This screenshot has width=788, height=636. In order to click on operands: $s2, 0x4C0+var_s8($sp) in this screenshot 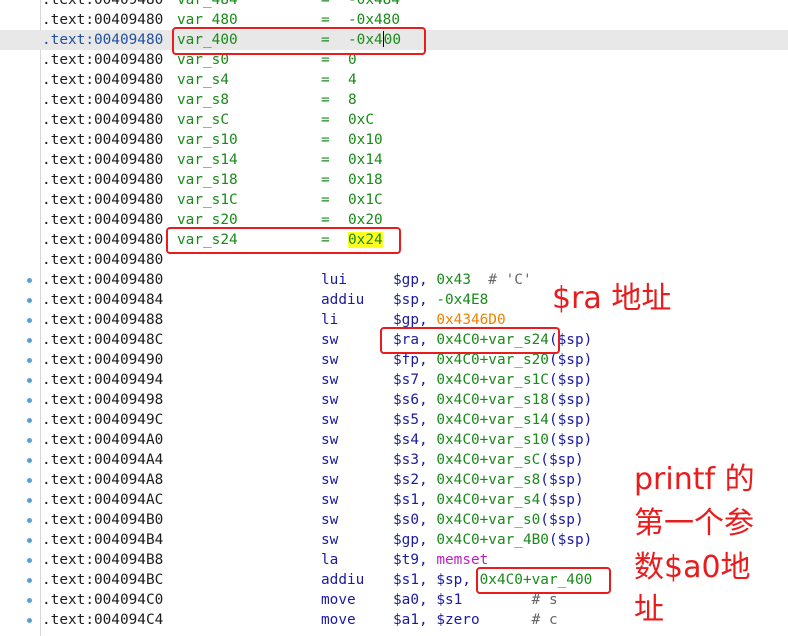, I will do `click(488, 480)`.